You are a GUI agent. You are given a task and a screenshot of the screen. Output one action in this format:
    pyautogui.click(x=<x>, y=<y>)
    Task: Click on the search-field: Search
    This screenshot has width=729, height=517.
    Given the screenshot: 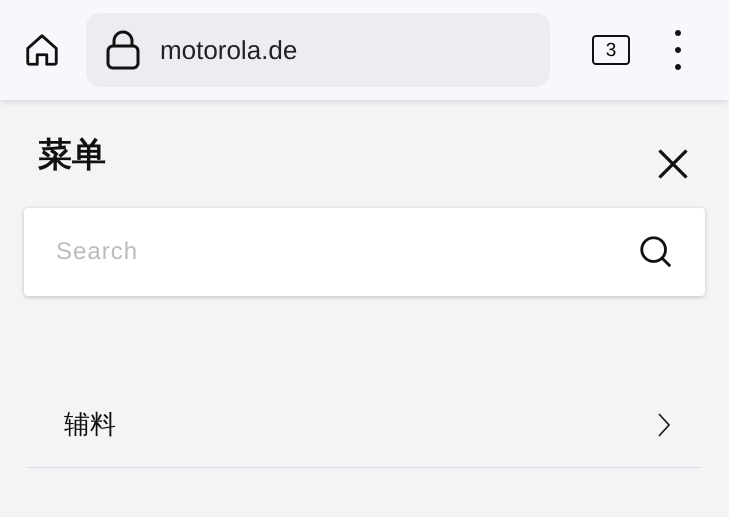 What is the action you would take?
    pyautogui.click(x=346, y=252)
    